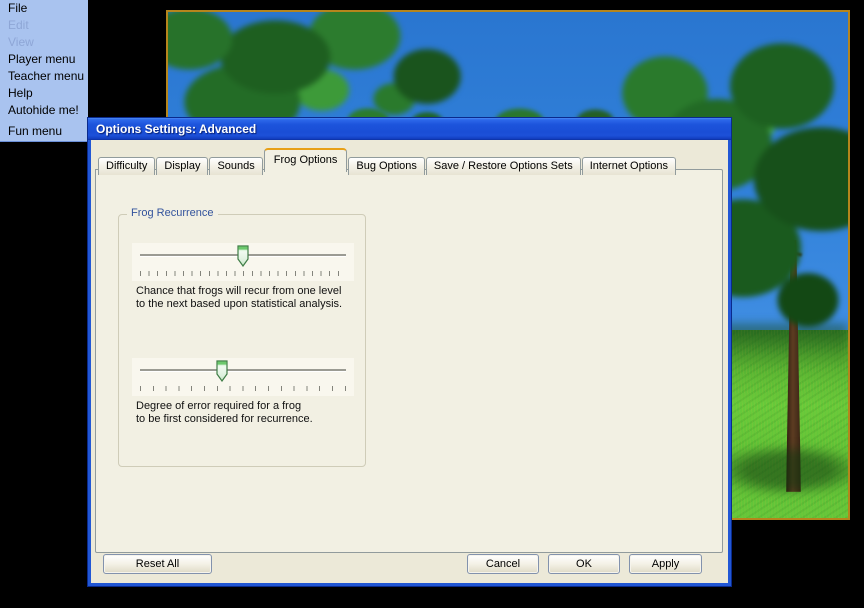 Image resolution: width=864 pixels, height=608 pixels. Describe the element at coordinates (780, 470) in the screenshot. I see `tree-shadow` at that location.